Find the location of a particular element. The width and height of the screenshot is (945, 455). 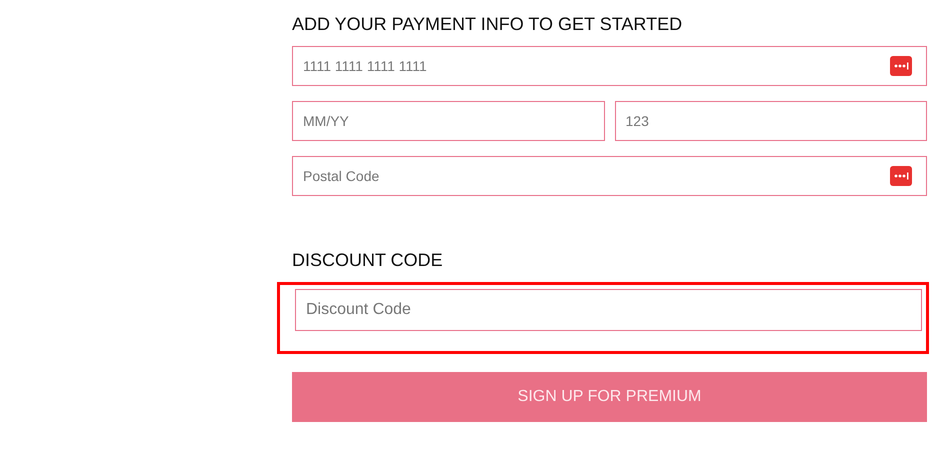

discount-code-field: Discount Code is located at coordinates (608, 310).